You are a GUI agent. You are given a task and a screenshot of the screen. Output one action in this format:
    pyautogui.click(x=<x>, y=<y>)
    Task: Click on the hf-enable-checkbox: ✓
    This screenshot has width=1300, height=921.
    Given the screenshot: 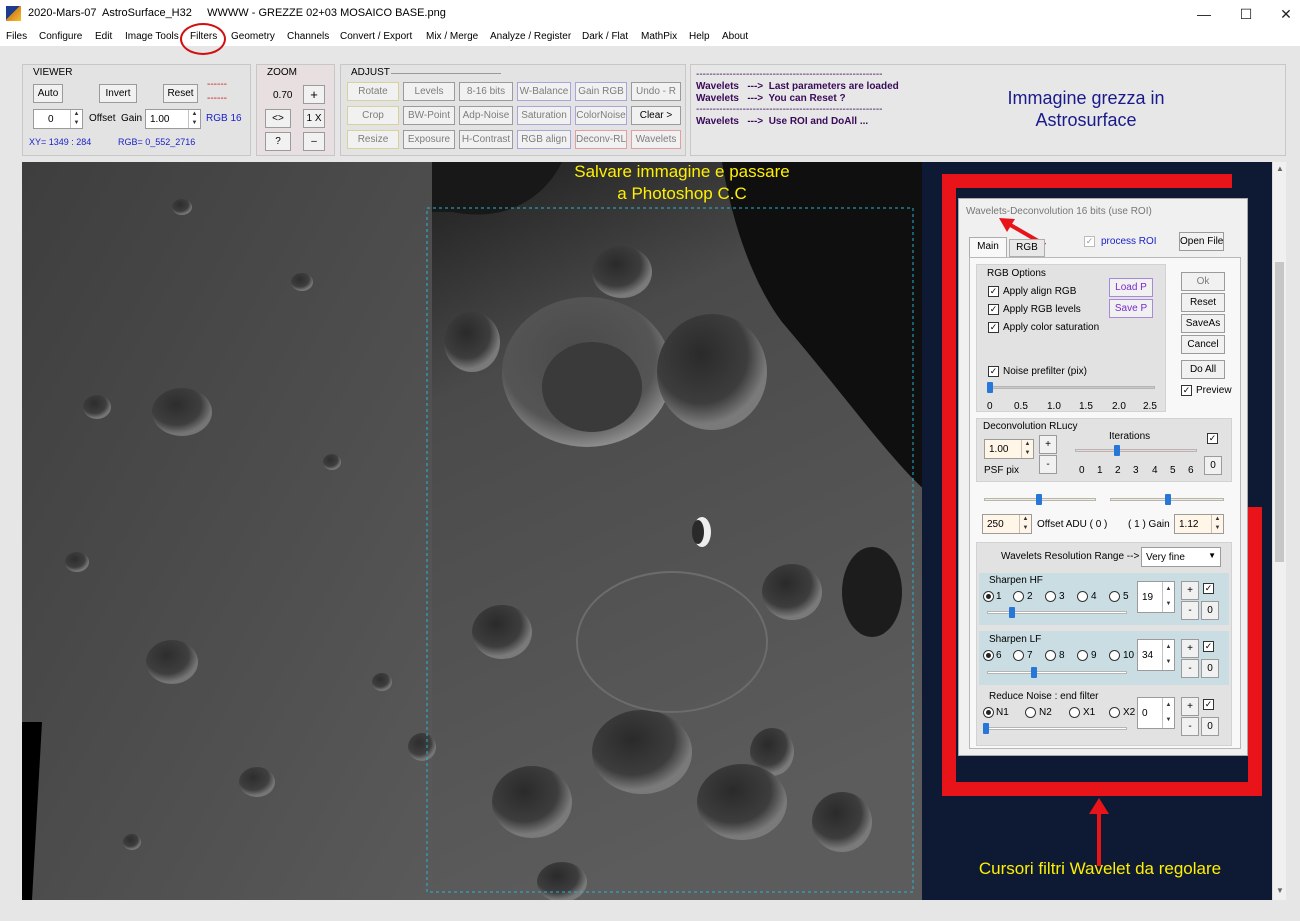 What is the action you would take?
    pyautogui.click(x=1208, y=588)
    